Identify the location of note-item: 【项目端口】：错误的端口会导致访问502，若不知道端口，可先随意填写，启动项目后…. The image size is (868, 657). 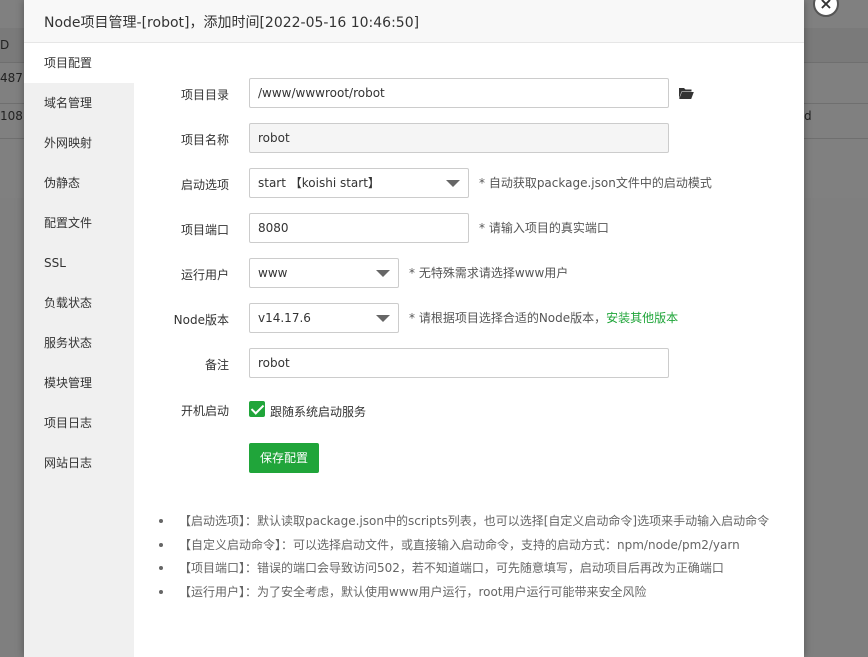
(479, 572).